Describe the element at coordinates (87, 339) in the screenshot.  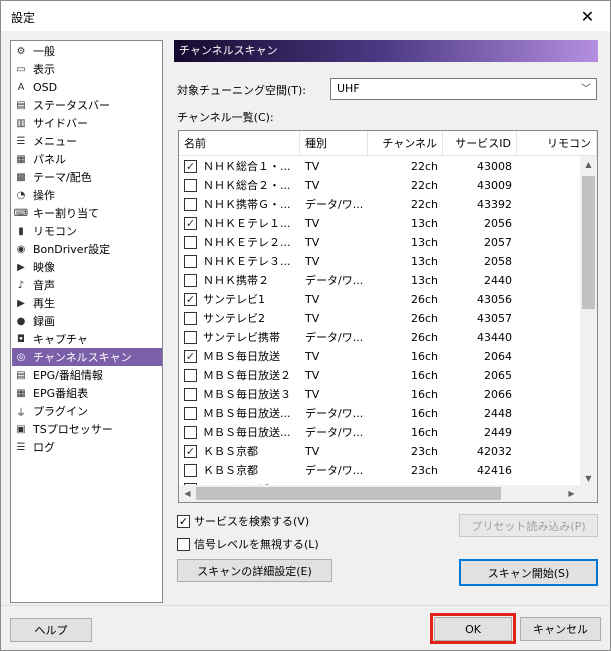
I see `category-item: ◘ キャプチャ` at that location.